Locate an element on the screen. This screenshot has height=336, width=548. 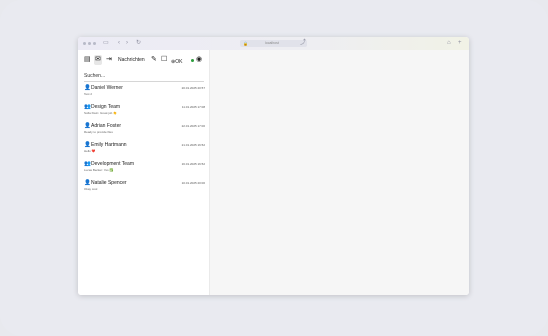
compose-icon: ✎ is located at coordinates (154, 60).